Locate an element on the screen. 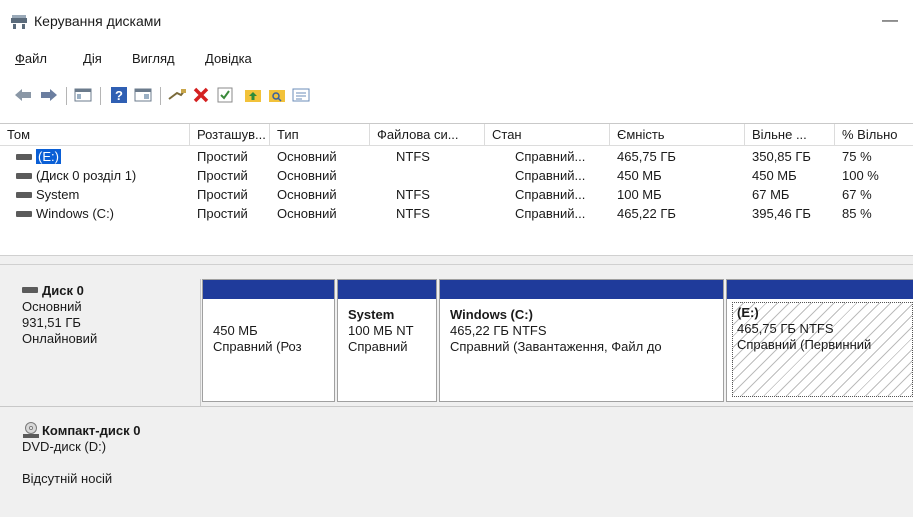 The image size is (913, 517). delete-icon is located at coordinates (201, 95).